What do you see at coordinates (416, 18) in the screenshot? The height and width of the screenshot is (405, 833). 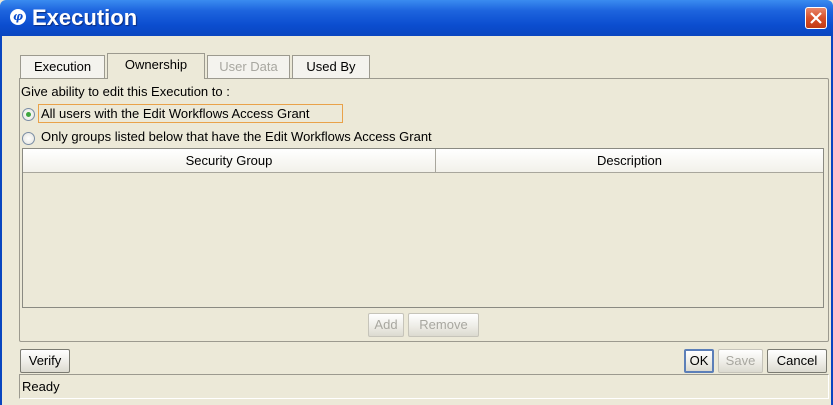 I see `title-bar: φ Execution` at bounding box center [416, 18].